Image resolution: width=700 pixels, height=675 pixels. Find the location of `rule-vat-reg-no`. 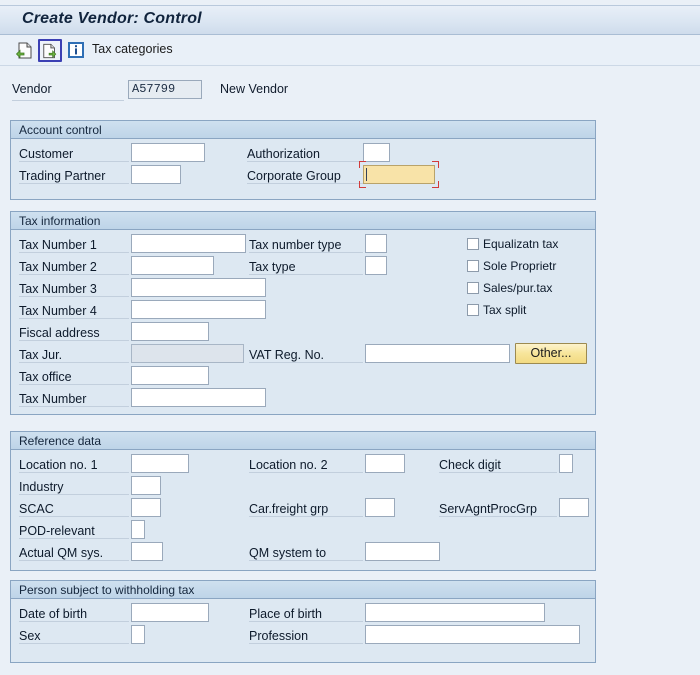

rule-vat-reg-no is located at coordinates (306, 362).